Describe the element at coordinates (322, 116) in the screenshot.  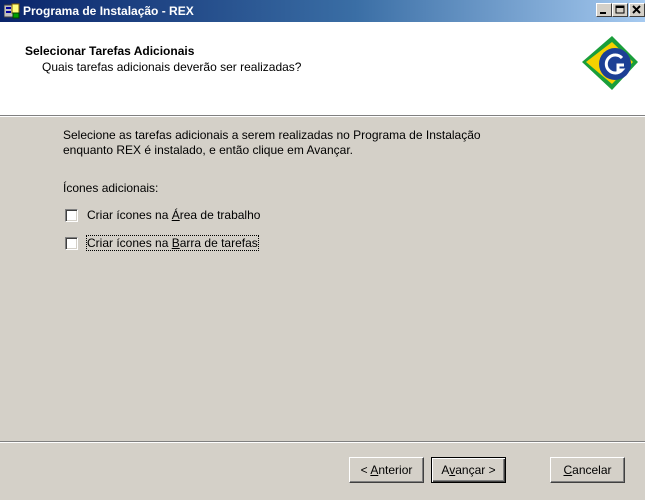
I see `header-divider` at that location.